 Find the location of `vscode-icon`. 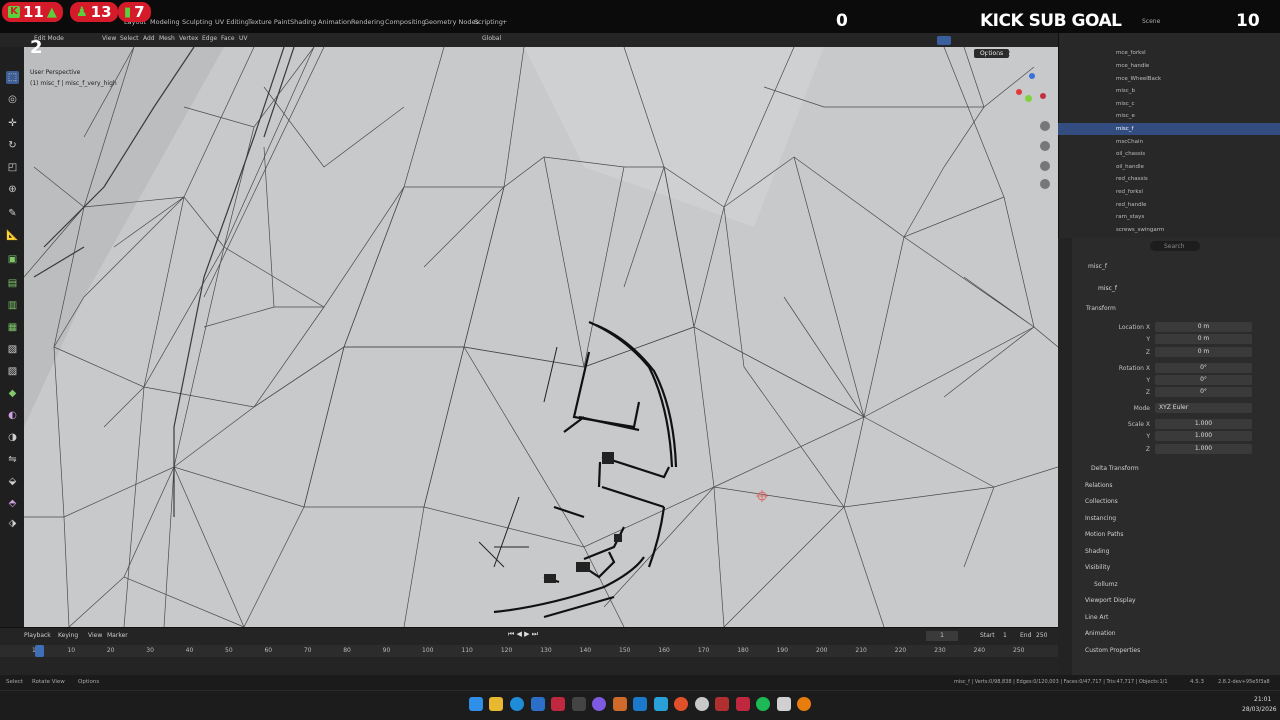

vscode-icon is located at coordinates (538, 704).